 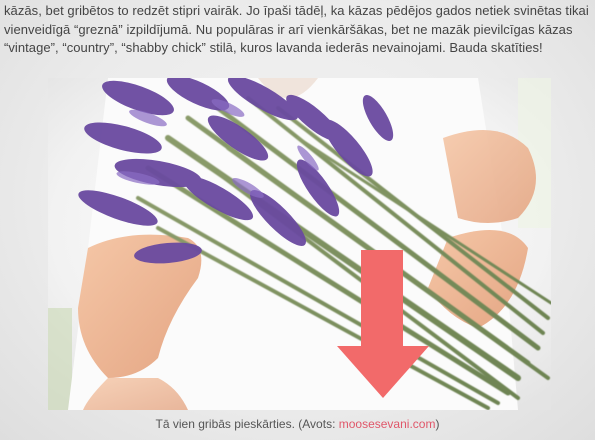 I want to click on arrow-down-icon, so click(x=383, y=324).